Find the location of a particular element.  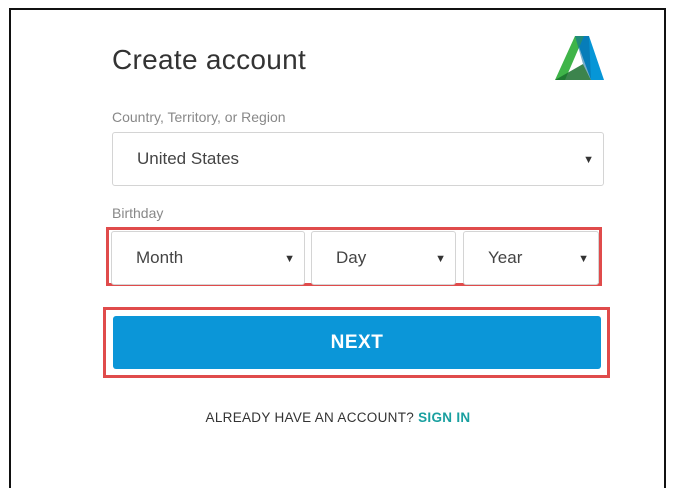

year-value: Year is located at coordinates (505, 257).